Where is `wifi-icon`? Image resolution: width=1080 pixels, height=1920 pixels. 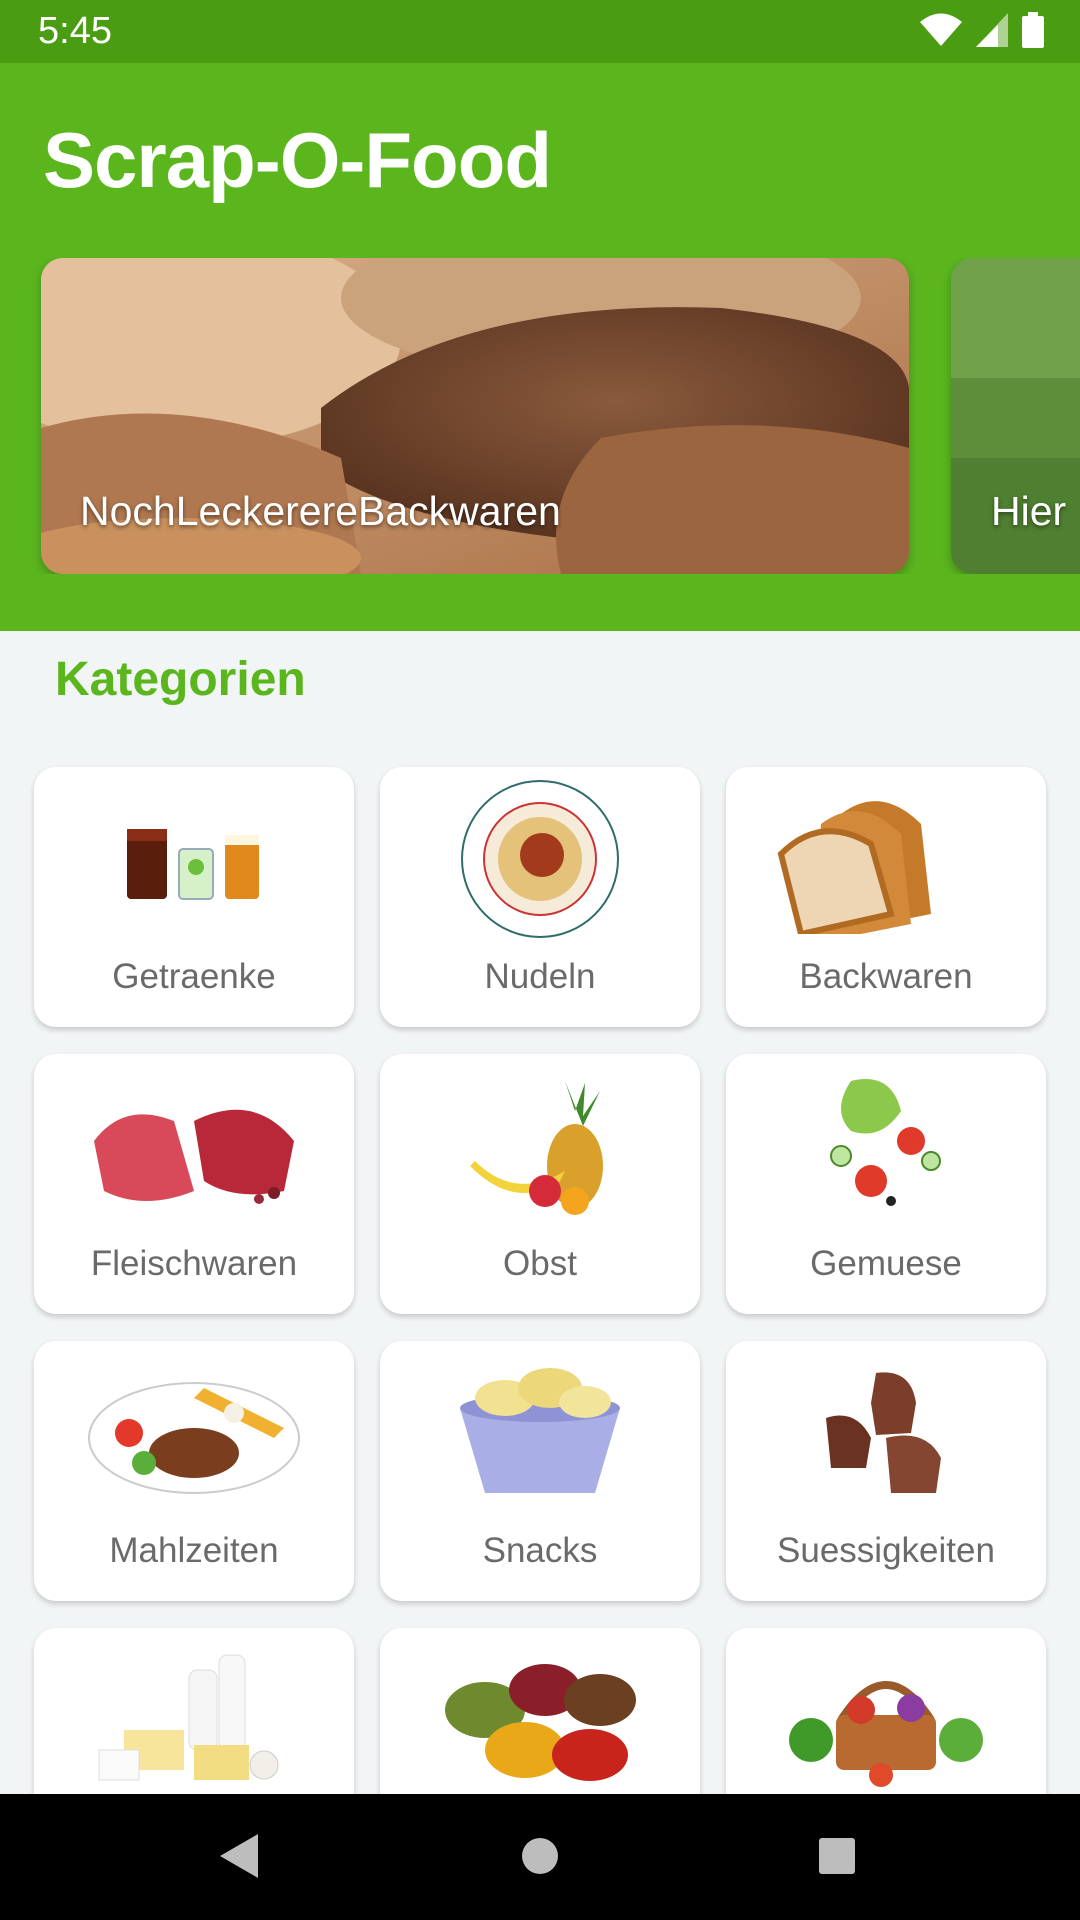
wifi-icon is located at coordinates (941, 29).